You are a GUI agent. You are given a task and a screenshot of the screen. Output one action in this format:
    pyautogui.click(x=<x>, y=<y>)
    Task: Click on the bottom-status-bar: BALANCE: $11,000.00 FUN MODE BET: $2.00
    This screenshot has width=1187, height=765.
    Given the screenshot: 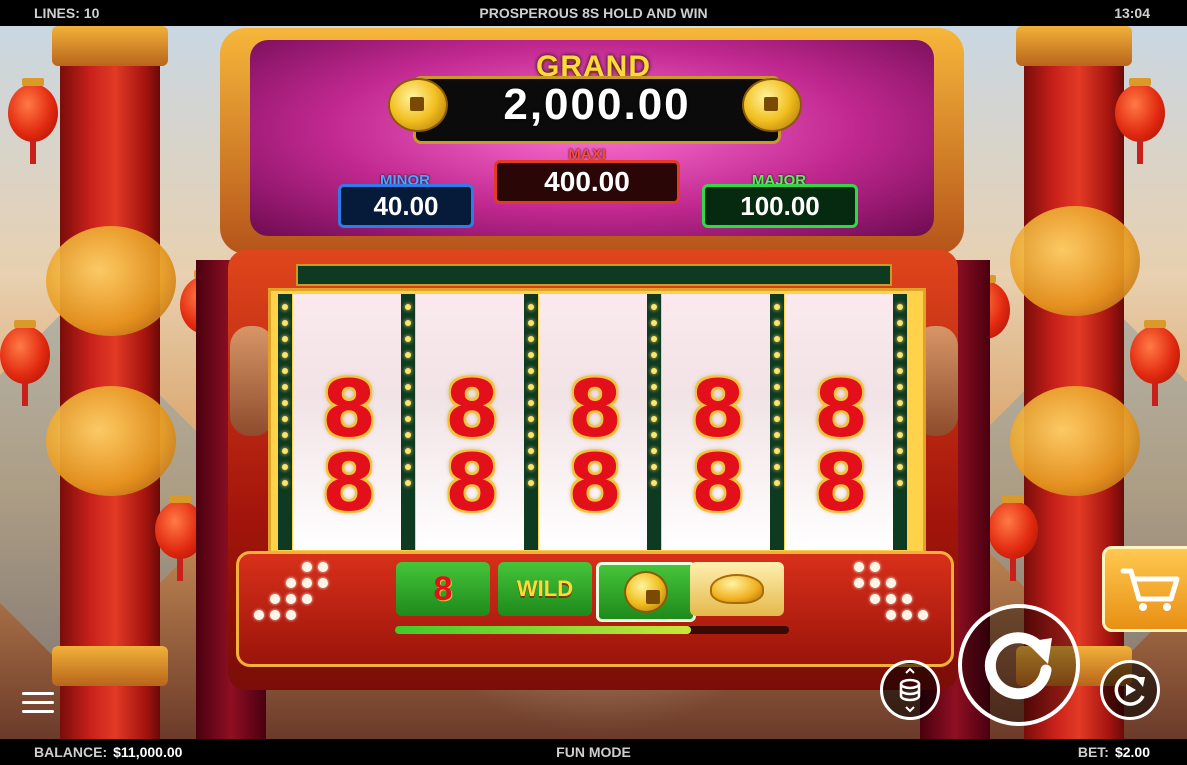 What is the action you would take?
    pyautogui.click(x=593, y=752)
    